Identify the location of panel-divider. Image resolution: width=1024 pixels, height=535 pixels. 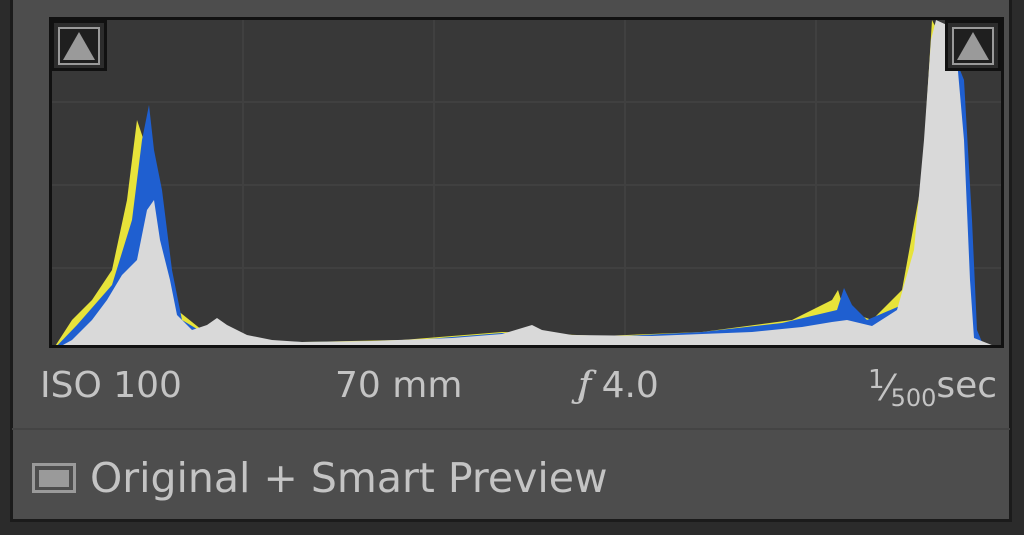
(511, 429).